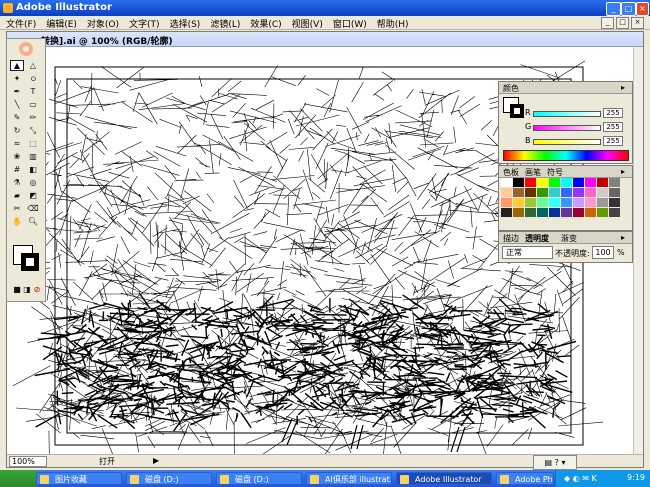 This screenshot has height=487, width=650. I want to click on direct-selection-tool-icon: △, so click(33, 65).